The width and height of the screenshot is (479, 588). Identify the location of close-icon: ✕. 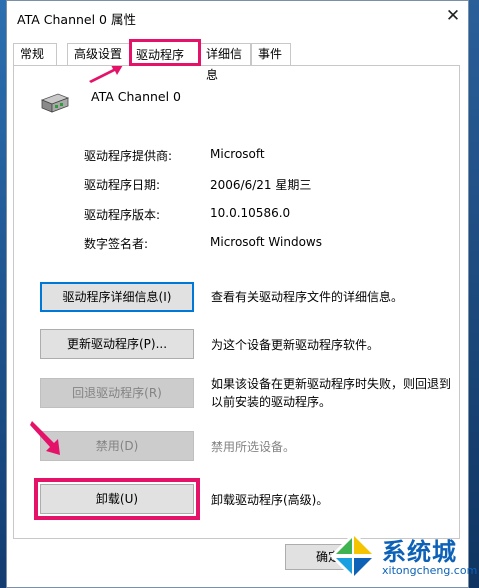
(453, 16).